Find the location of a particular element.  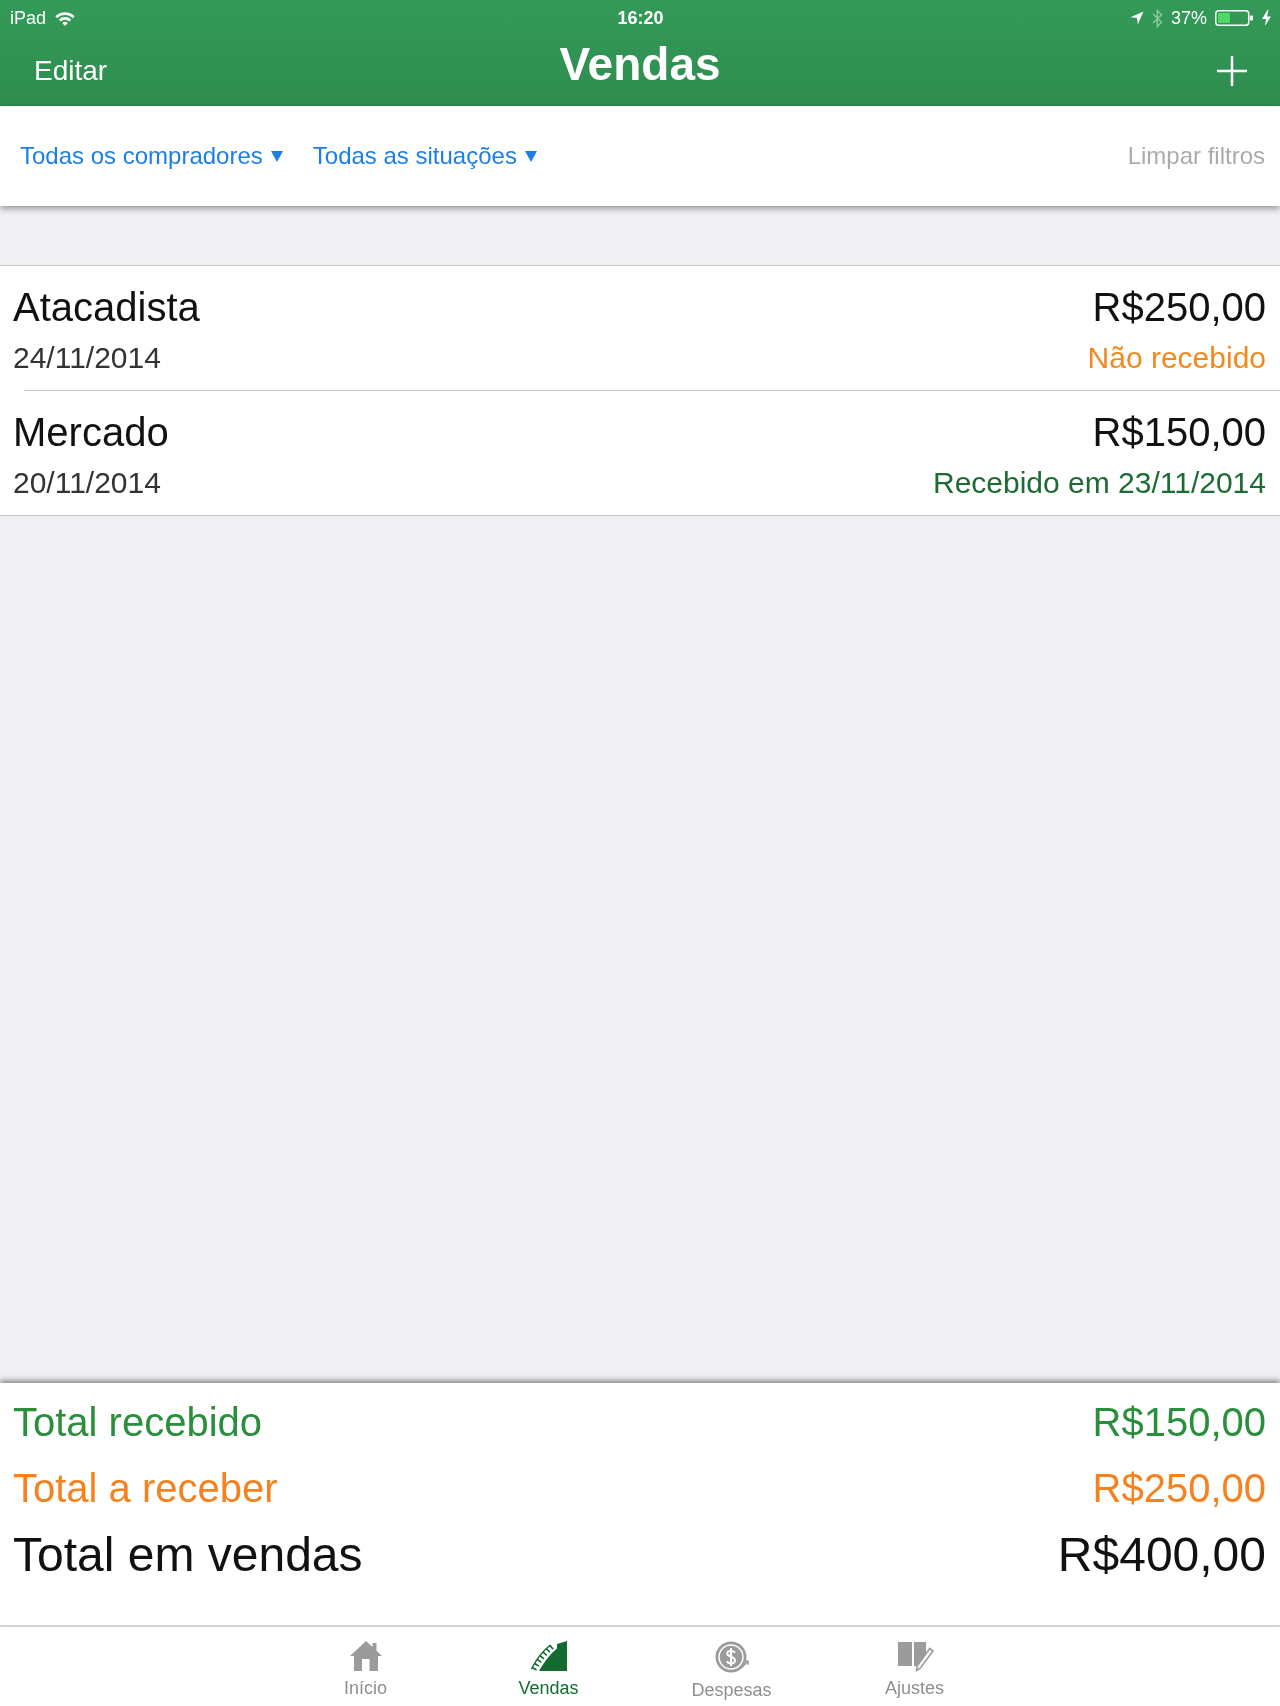

screen-title: Vendas is located at coordinates (640, 64).